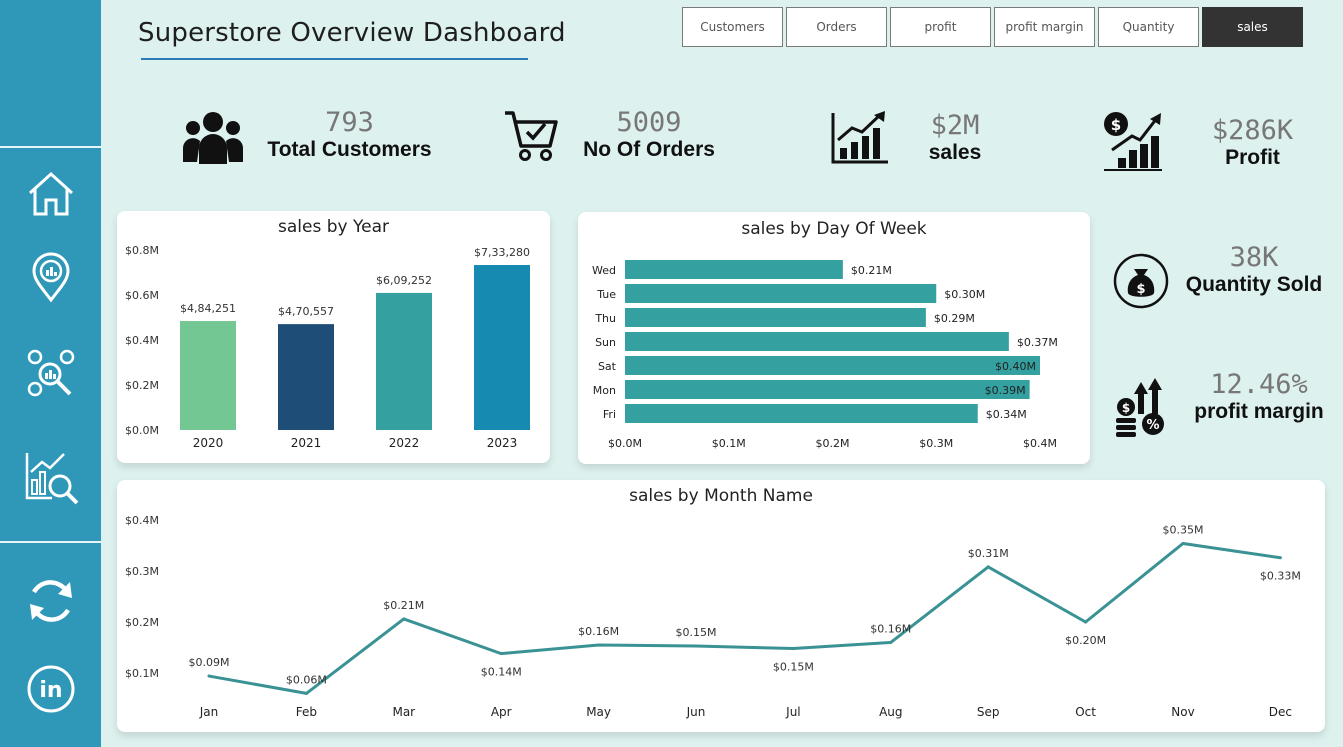 The height and width of the screenshot is (747, 1343). I want to click on month-data-label: $0.21M, so click(403, 605).